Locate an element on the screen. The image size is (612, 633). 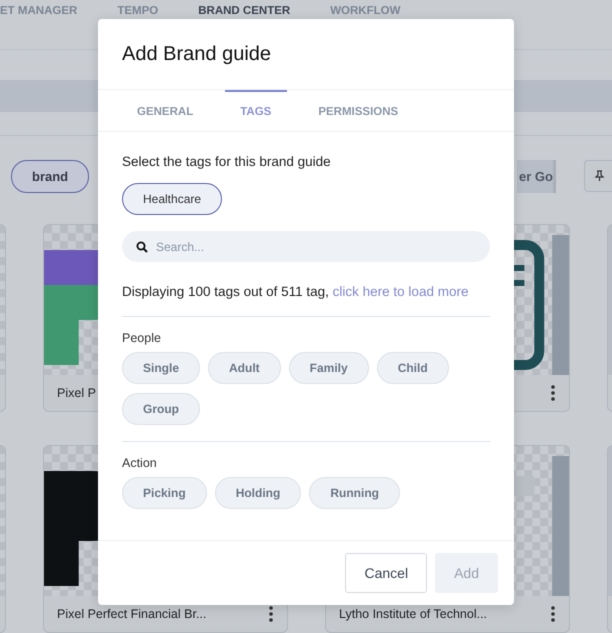
tag-chip: Adult is located at coordinates (244, 368).